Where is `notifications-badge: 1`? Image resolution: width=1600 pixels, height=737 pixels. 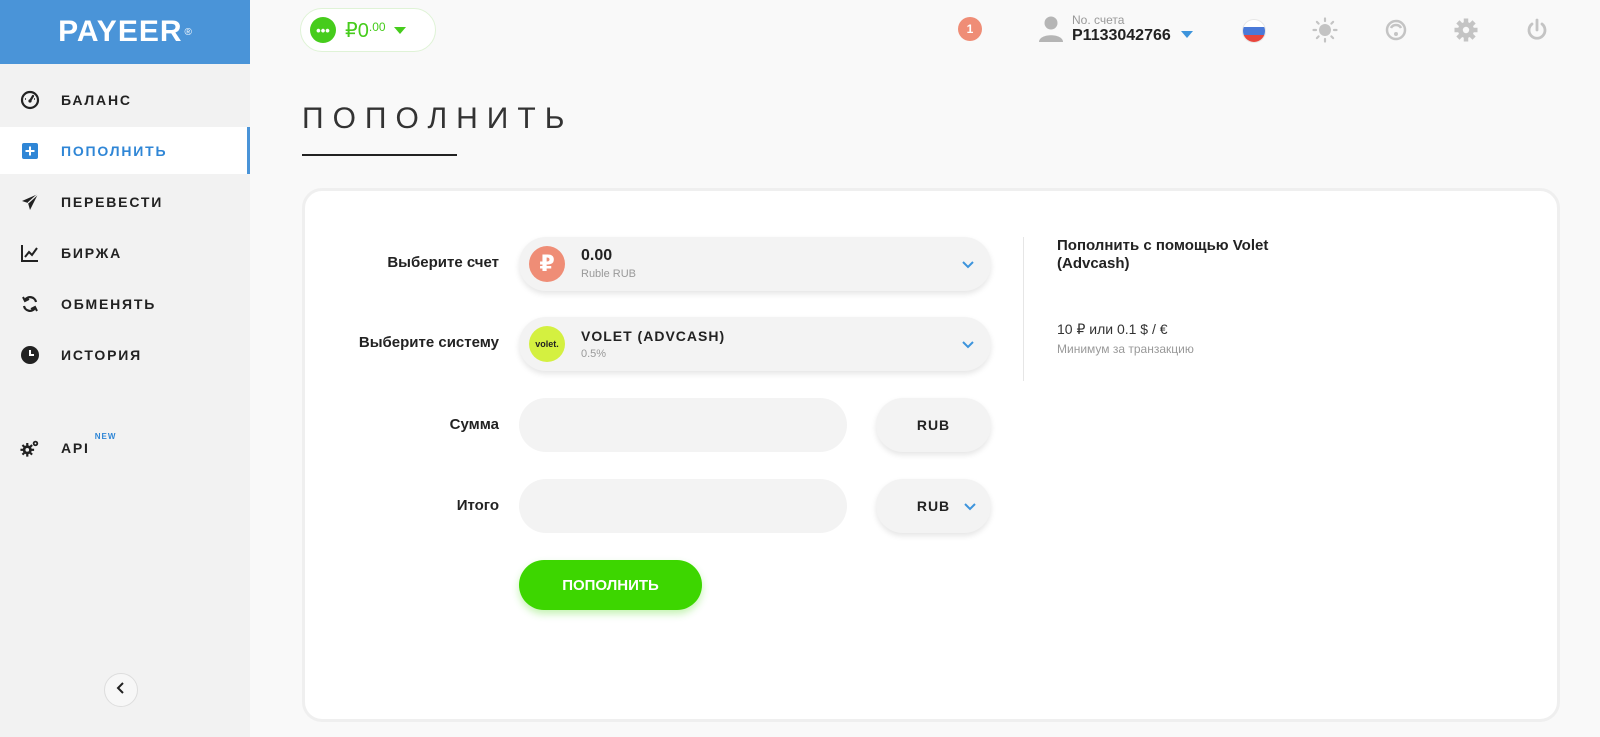
notifications-badge: 1 is located at coordinates (970, 29).